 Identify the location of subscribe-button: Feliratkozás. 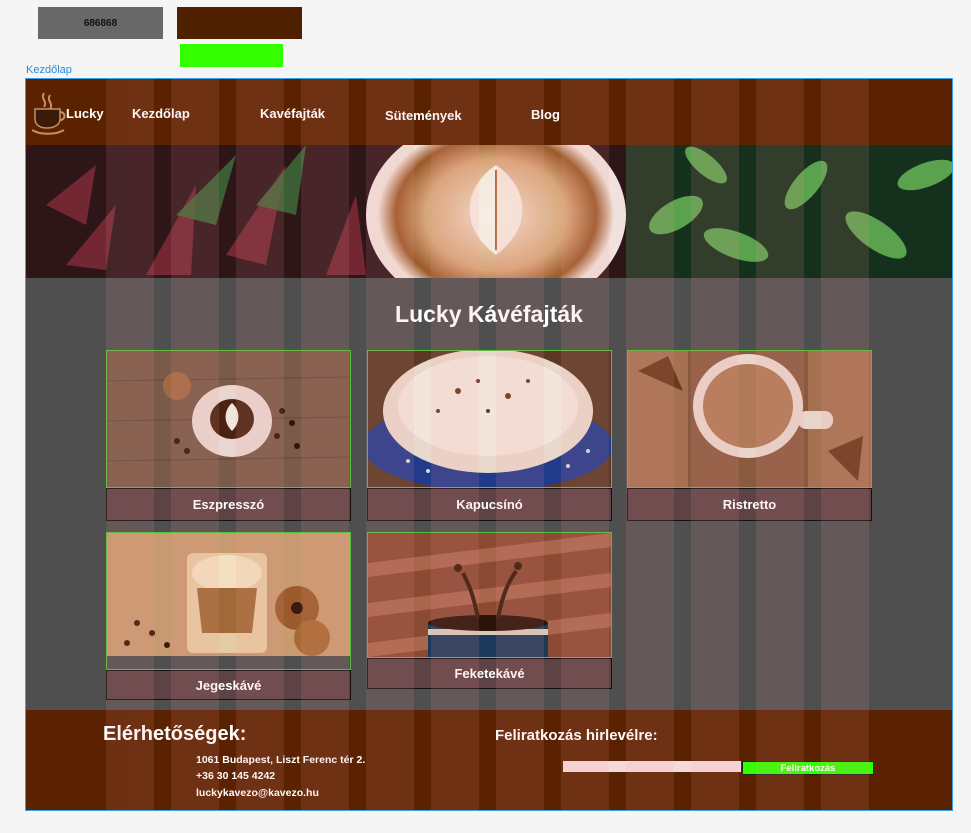
(808, 768).